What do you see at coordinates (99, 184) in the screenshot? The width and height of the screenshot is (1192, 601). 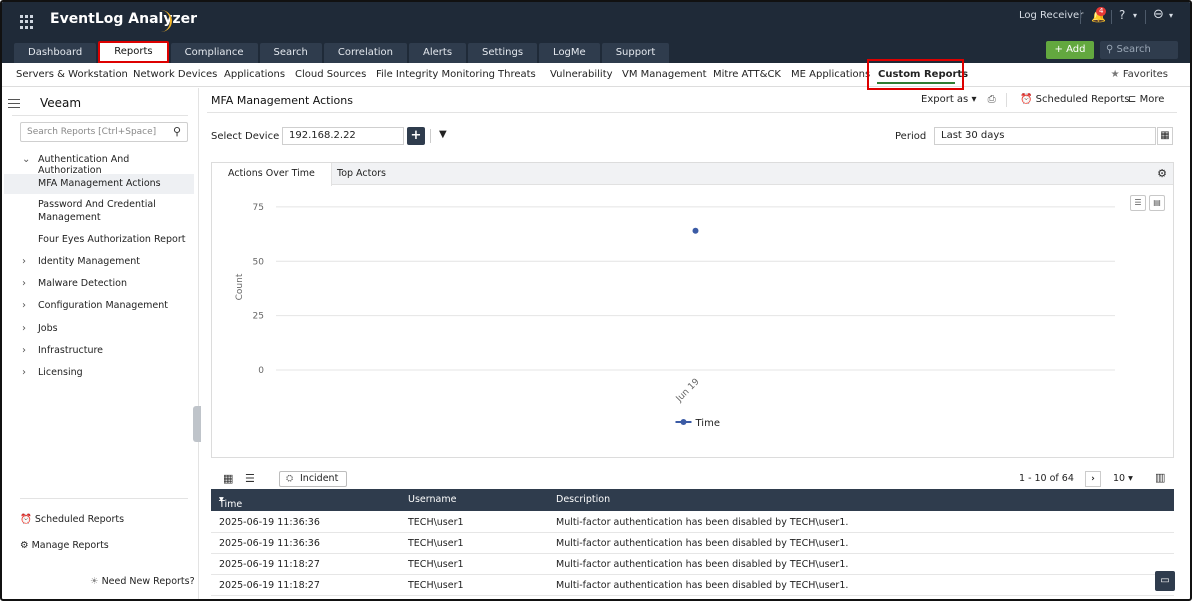 I see `sidebar-item-mfa: MFA Management Actions` at bounding box center [99, 184].